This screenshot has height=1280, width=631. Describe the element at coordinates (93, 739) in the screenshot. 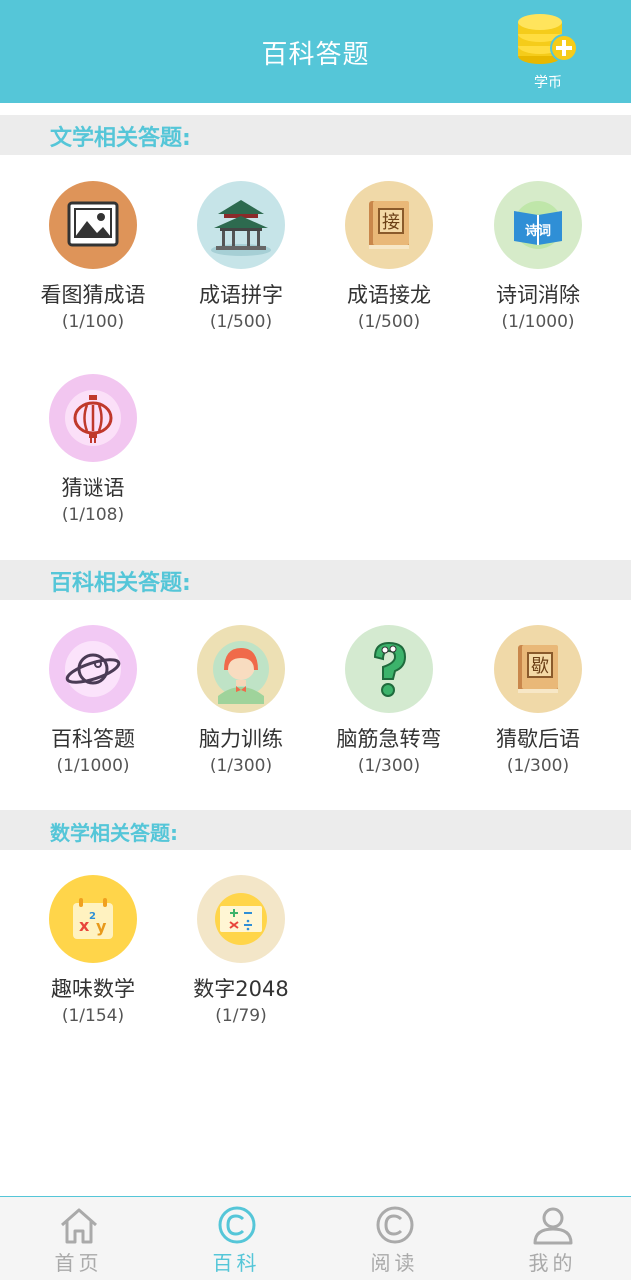

I see `item-name: 百科答题` at that location.